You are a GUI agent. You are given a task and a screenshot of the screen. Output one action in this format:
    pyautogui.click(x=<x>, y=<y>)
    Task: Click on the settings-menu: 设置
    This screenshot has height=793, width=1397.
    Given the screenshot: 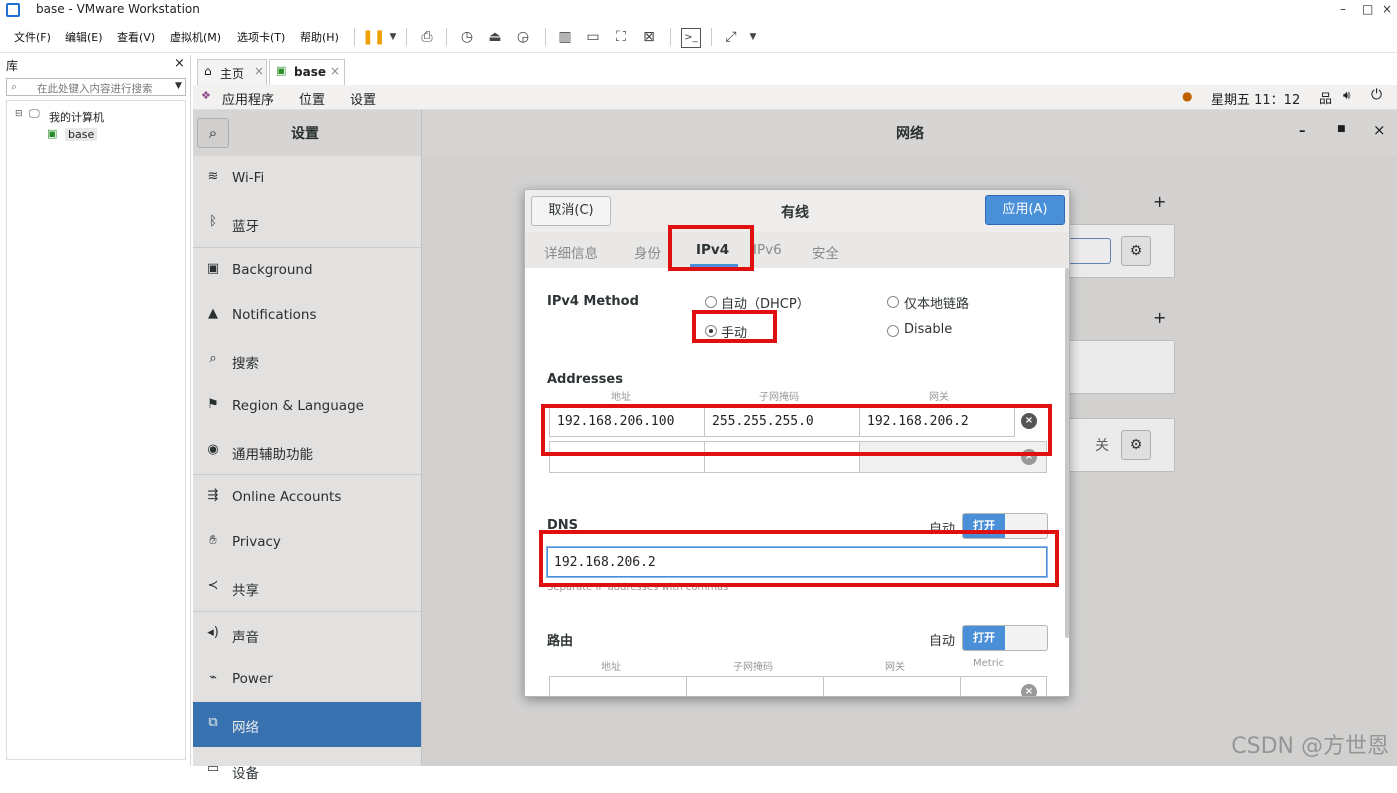 What is the action you would take?
    pyautogui.click(x=363, y=98)
    